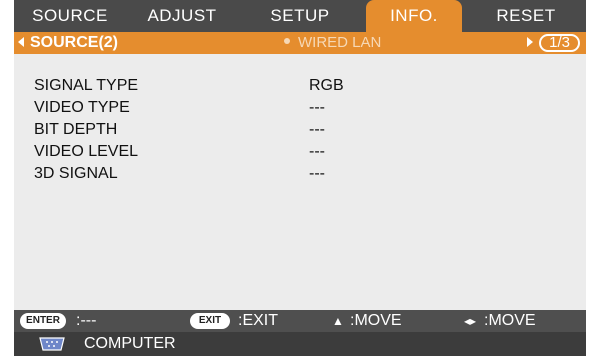  What do you see at coordinates (210, 321) in the screenshot?
I see `exit-key-badge: EXIT` at bounding box center [210, 321].